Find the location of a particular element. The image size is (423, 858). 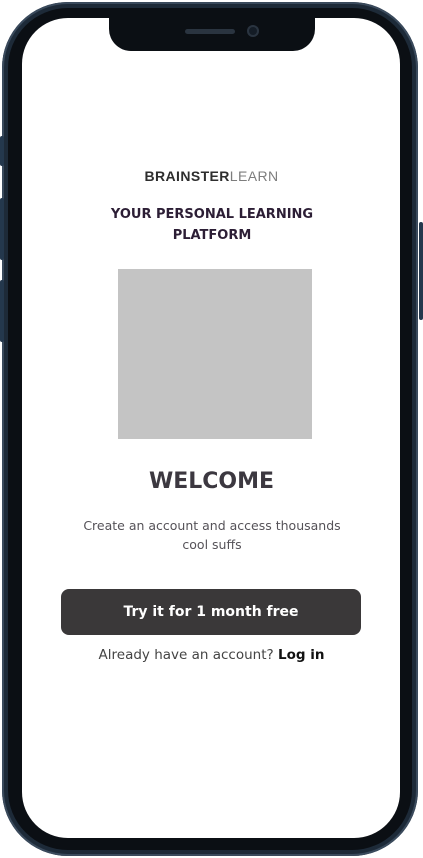

volume-up-button is located at coordinates (2, 229).